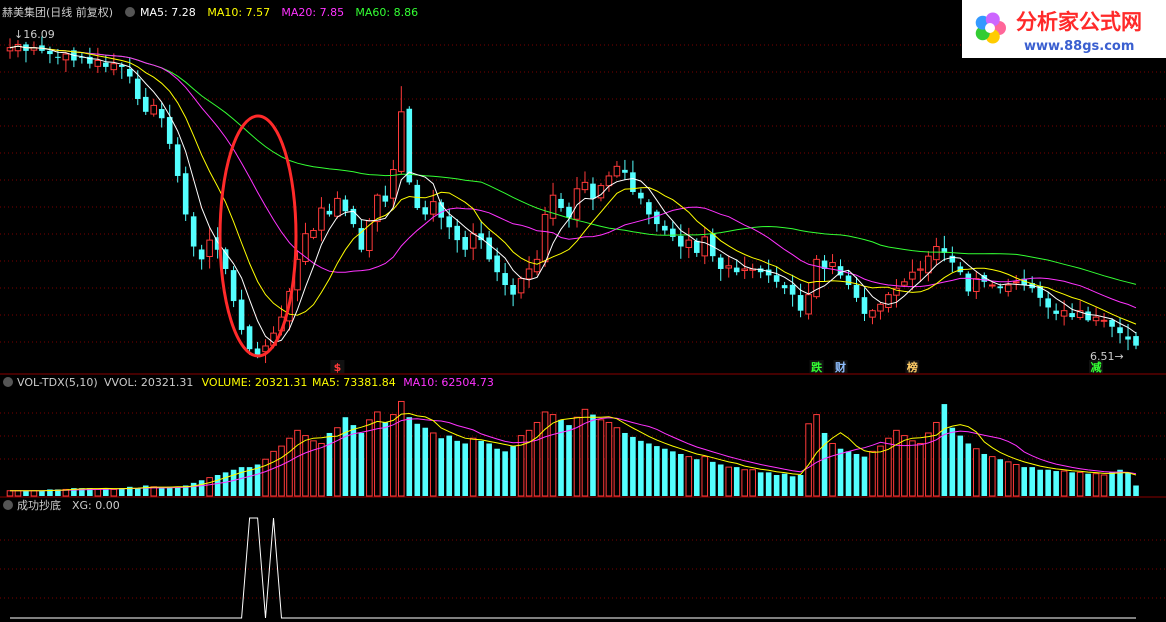 The width and height of the screenshot is (1166, 622). Describe the element at coordinates (8, 505) in the screenshot. I see `xg-settings-icon` at that location.